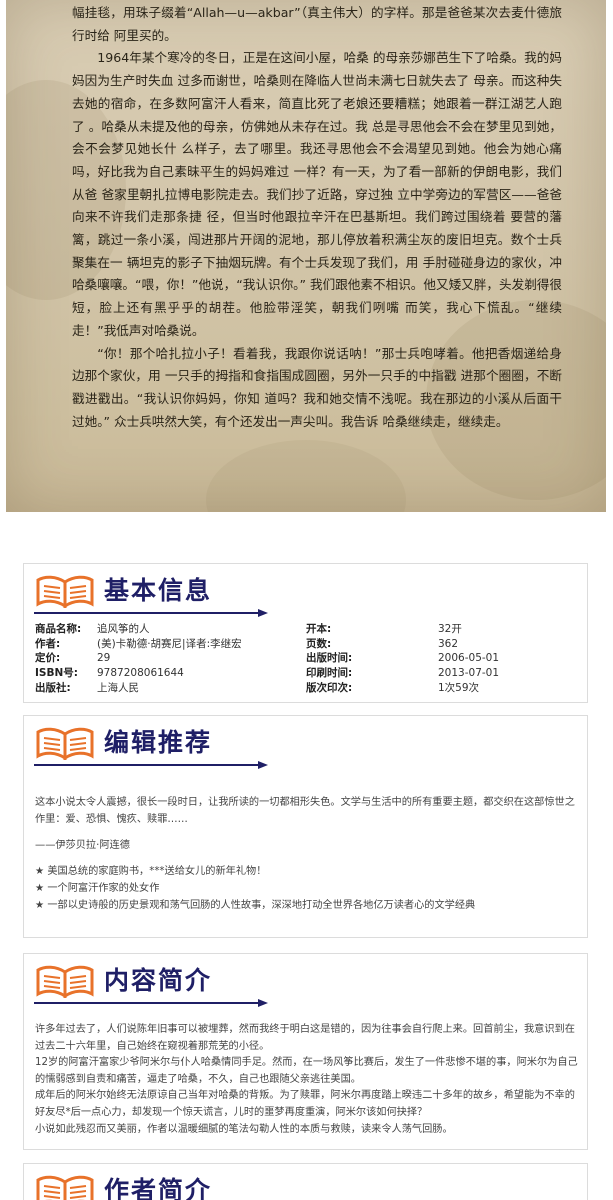  I want to click on info-label: 商品名称:, so click(58, 629).